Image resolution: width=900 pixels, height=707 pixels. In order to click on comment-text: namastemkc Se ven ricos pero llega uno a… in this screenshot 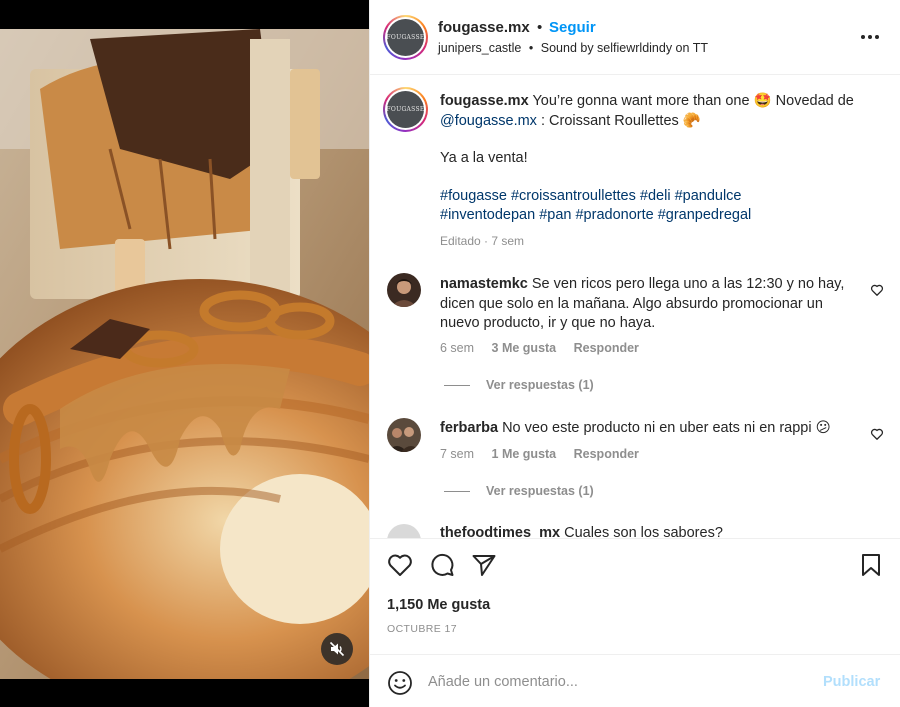, I will do `click(650, 304)`.